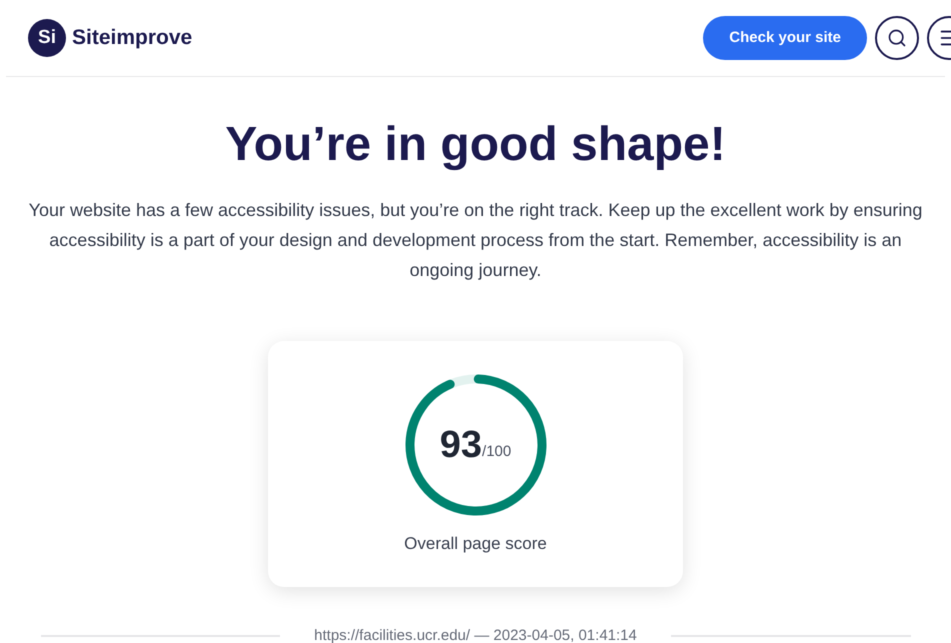 The height and width of the screenshot is (643, 951). I want to click on score-label: Overall page score, so click(475, 544).